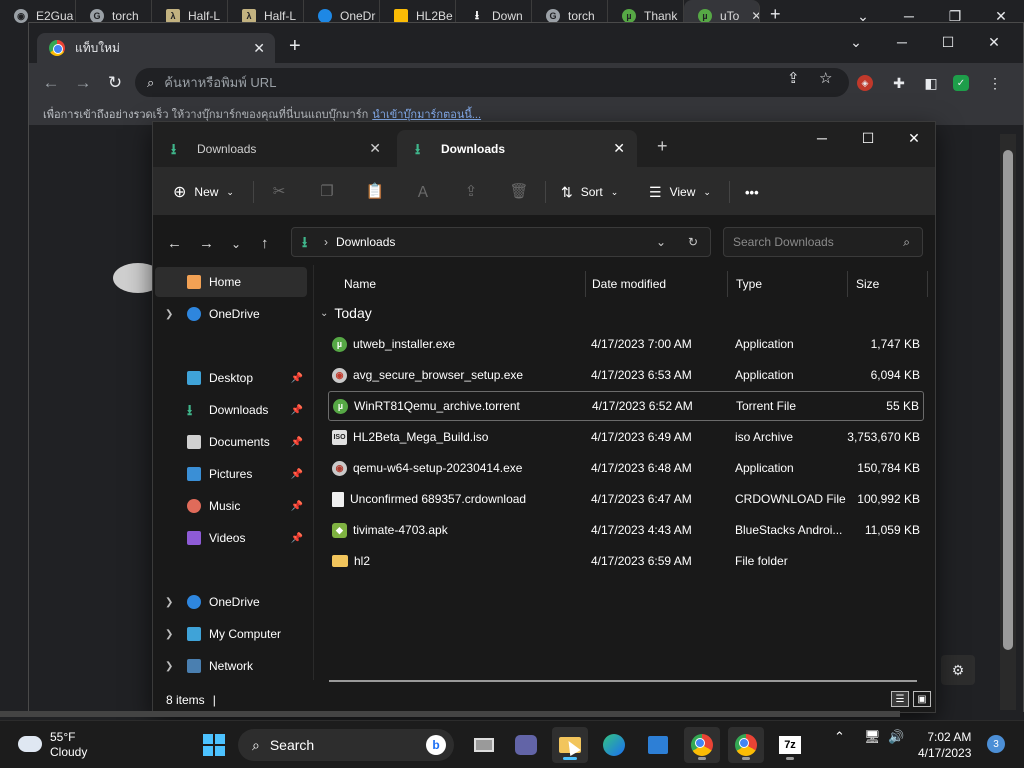 The width and height of the screenshot is (1024, 768). I want to click on document-icon, so click(194, 442).